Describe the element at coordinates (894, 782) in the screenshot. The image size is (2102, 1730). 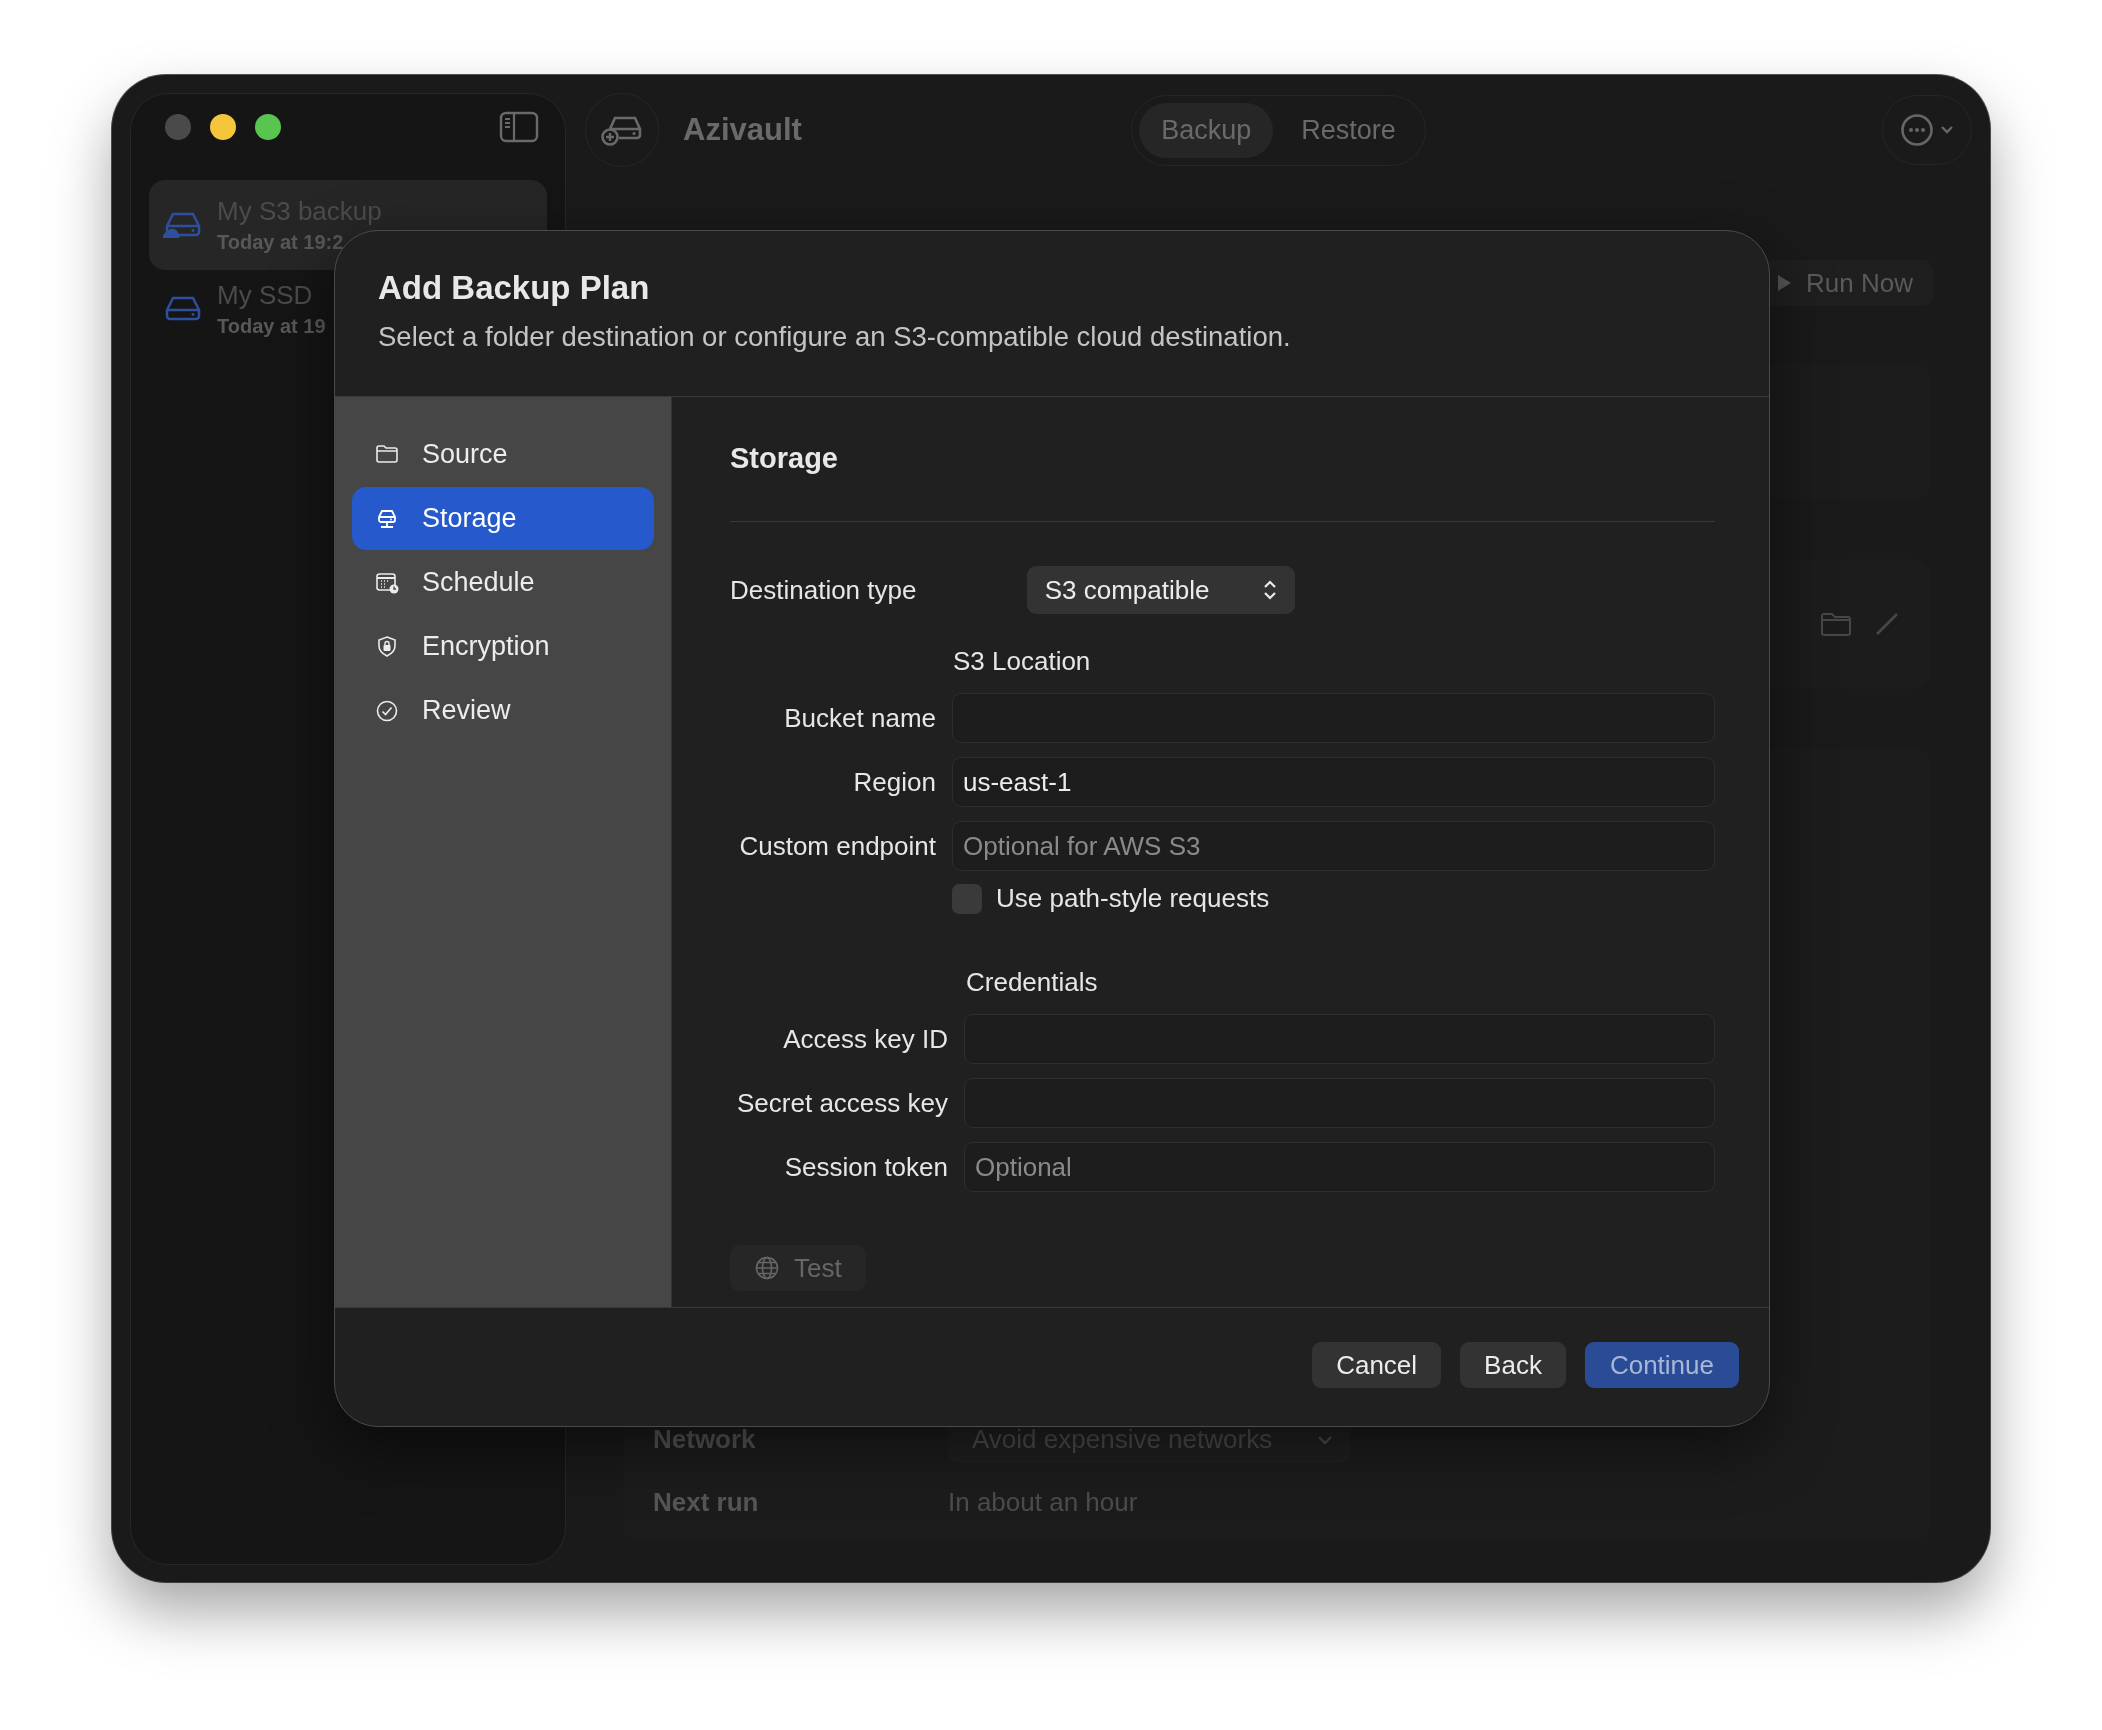
I see `field-label: Region` at that location.